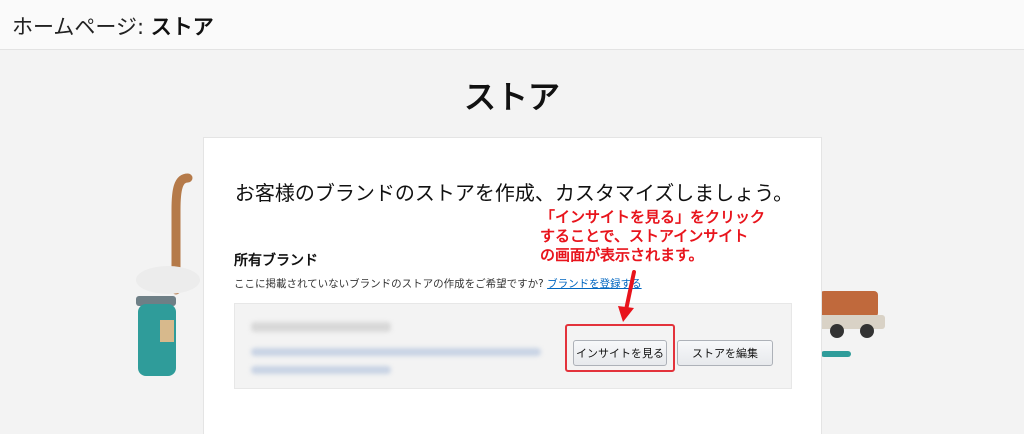 The height and width of the screenshot is (434, 1024). I want to click on blurred-brand-url, so click(396, 352).